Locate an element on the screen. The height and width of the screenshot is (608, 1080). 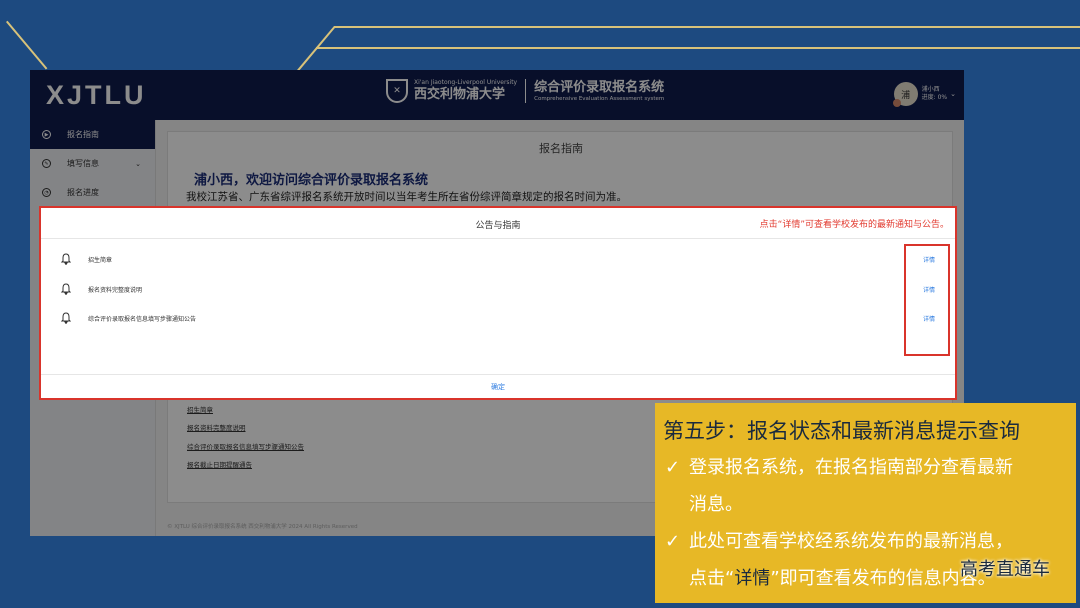
highlight-detail: 详情 is located at coordinates (752, 578).